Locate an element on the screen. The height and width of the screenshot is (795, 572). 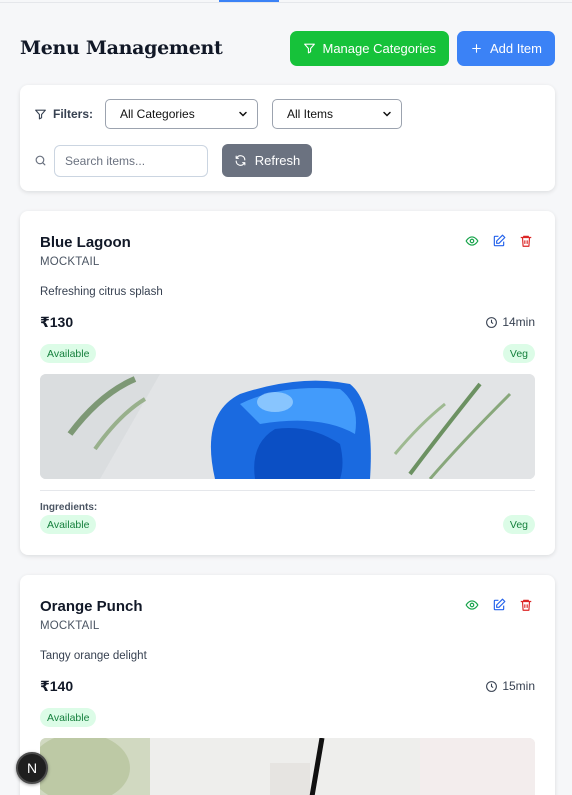
category-select-value: All Categories is located at coordinates (157, 114).